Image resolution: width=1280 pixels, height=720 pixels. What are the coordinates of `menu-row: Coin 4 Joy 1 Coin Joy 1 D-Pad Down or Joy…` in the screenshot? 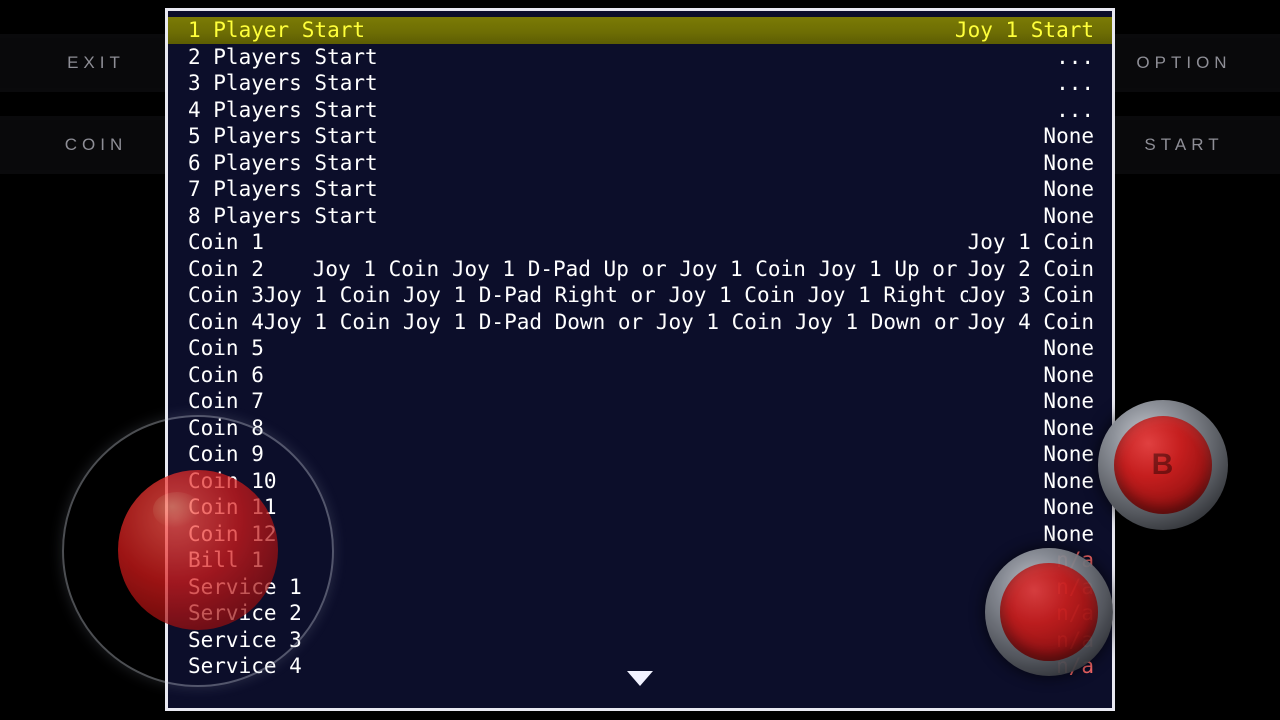 It's located at (640, 322).